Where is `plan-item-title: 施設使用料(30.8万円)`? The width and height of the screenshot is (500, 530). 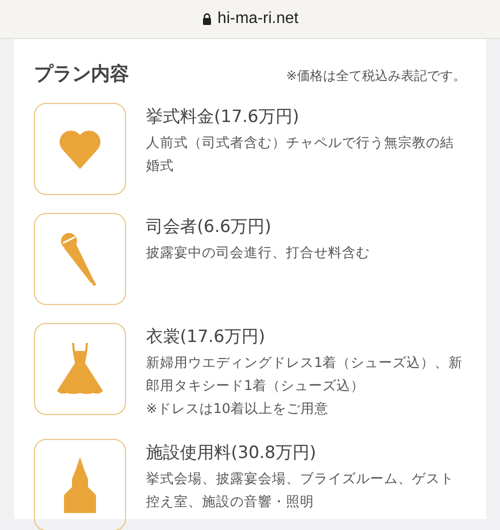 plan-item-title: 施設使用料(30.8万円) is located at coordinates (232, 453).